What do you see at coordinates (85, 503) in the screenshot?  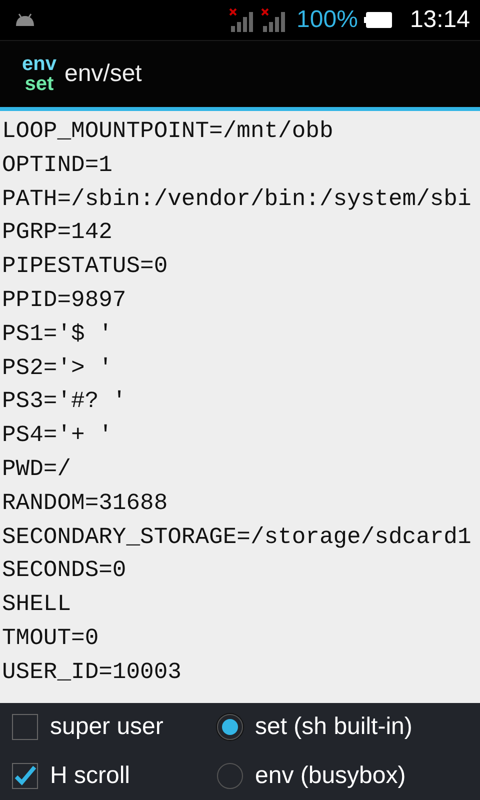 I see `variable-line: RANDOM=31688` at bounding box center [85, 503].